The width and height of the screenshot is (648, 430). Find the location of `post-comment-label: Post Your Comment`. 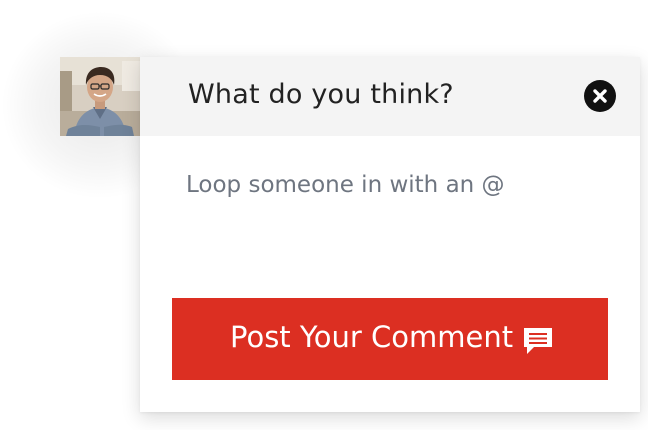

post-comment-label: Post Your Comment is located at coordinates (372, 337).